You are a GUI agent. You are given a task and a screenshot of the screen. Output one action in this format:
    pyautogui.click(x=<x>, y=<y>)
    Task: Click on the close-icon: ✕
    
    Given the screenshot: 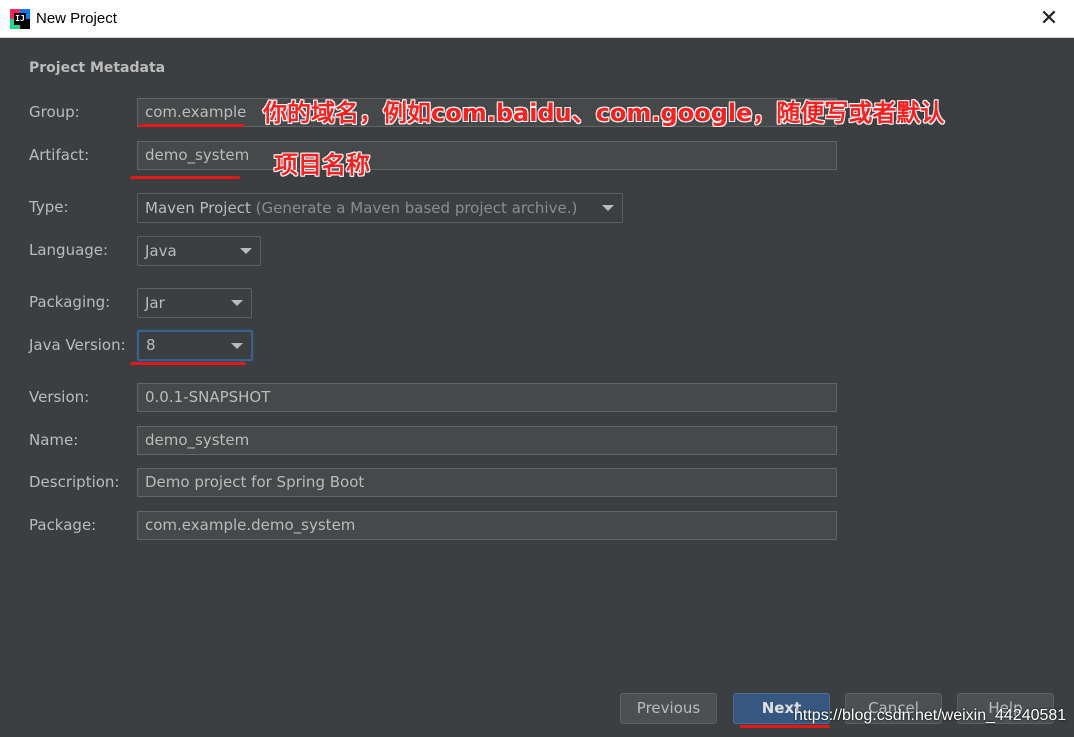 What is the action you would take?
    pyautogui.click(x=1049, y=19)
    